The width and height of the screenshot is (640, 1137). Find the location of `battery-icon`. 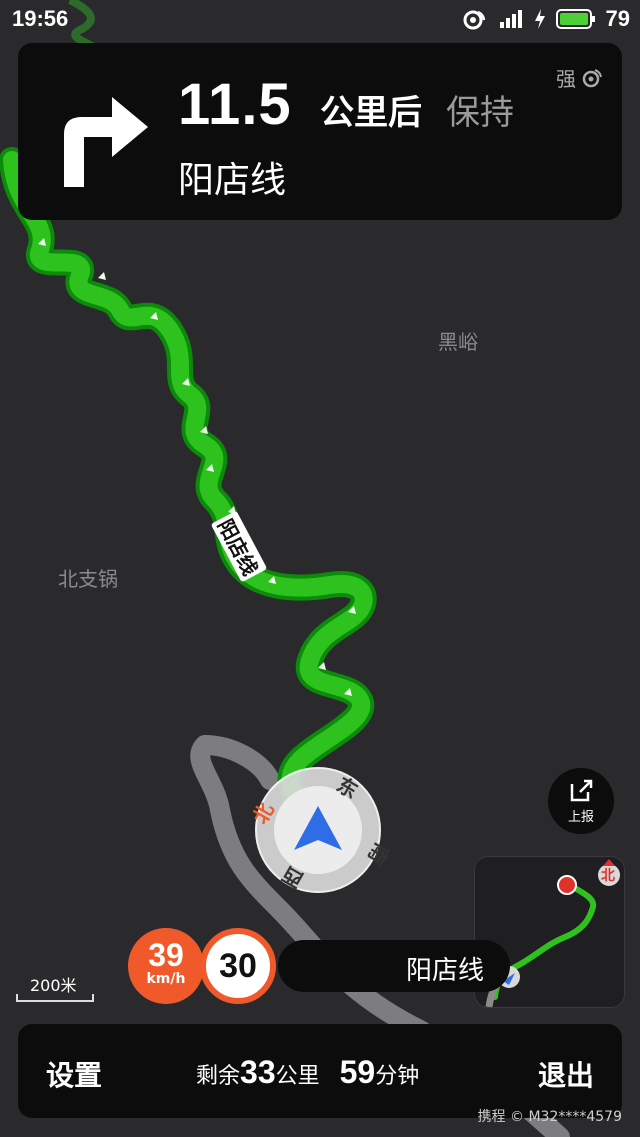

battery-icon is located at coordinates (575, 19).